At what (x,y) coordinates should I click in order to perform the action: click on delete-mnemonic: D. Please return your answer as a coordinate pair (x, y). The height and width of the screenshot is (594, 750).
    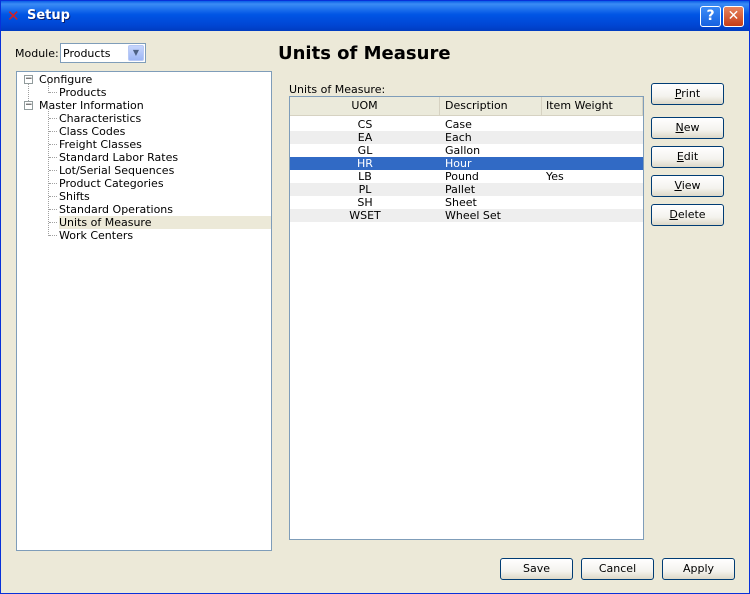
    Looking at the image, I should click on (673, 214).